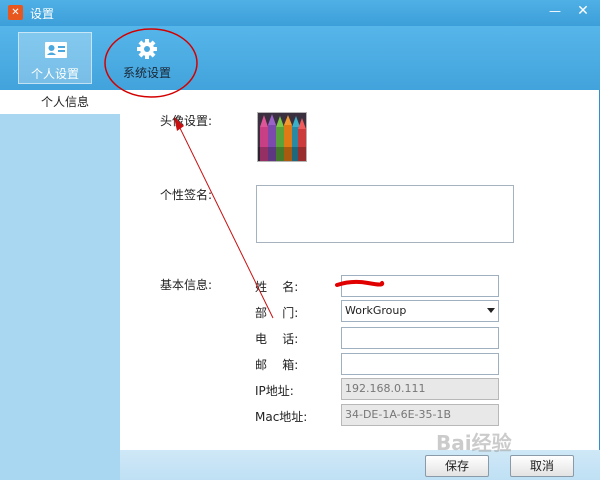 Image resolution: width=600 pixels, height=480 pixels. Describe the element at coordinates (277, 365) in the screenshot. I see `email-label: 邮 箱:` at that location.